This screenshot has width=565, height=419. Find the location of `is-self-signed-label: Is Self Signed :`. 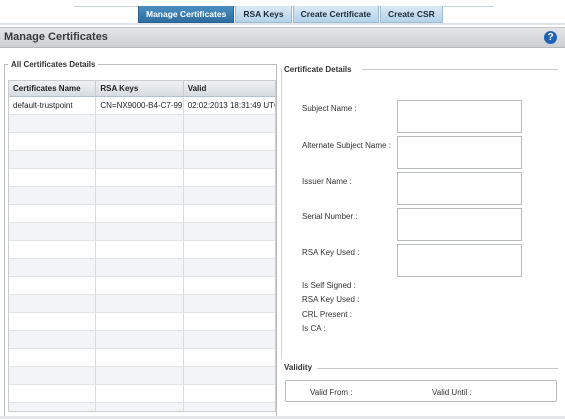

is-self-signed-label: Is Self Signed : is located at coordinates (329, 285).